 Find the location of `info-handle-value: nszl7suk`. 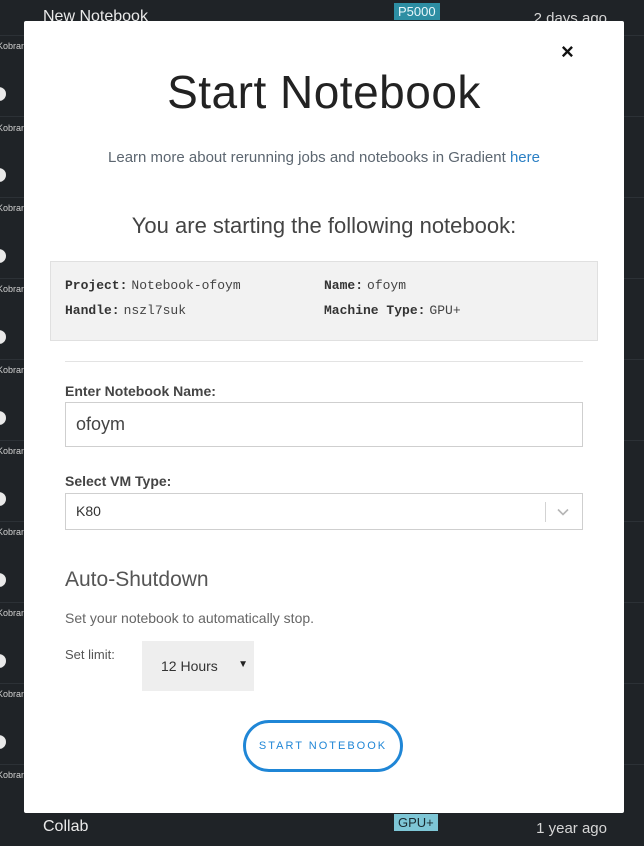

info-handle-value: nszl7suk is located at coordinates (155, 310).